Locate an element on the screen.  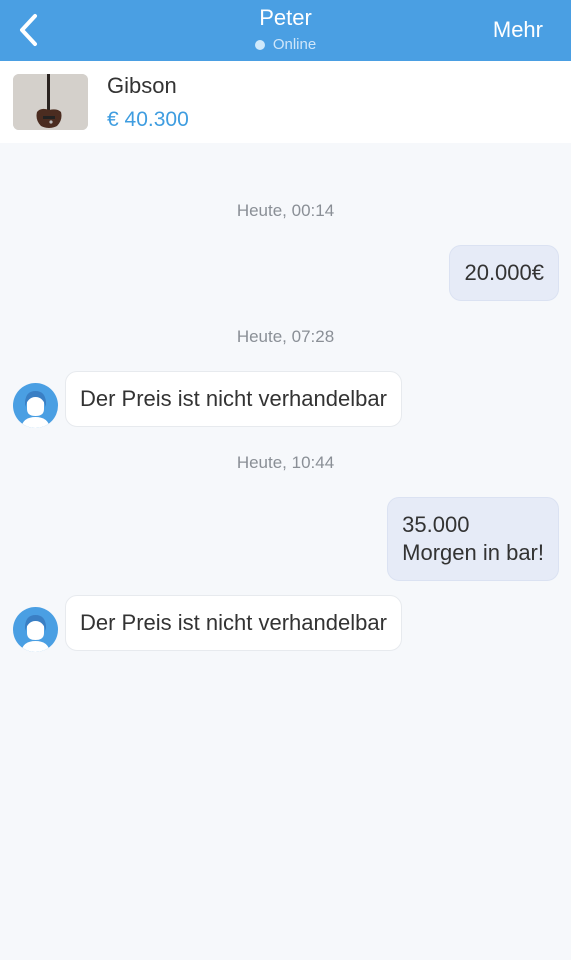
outgoing-message: 20.000€ is located at coordinates (504, 273).